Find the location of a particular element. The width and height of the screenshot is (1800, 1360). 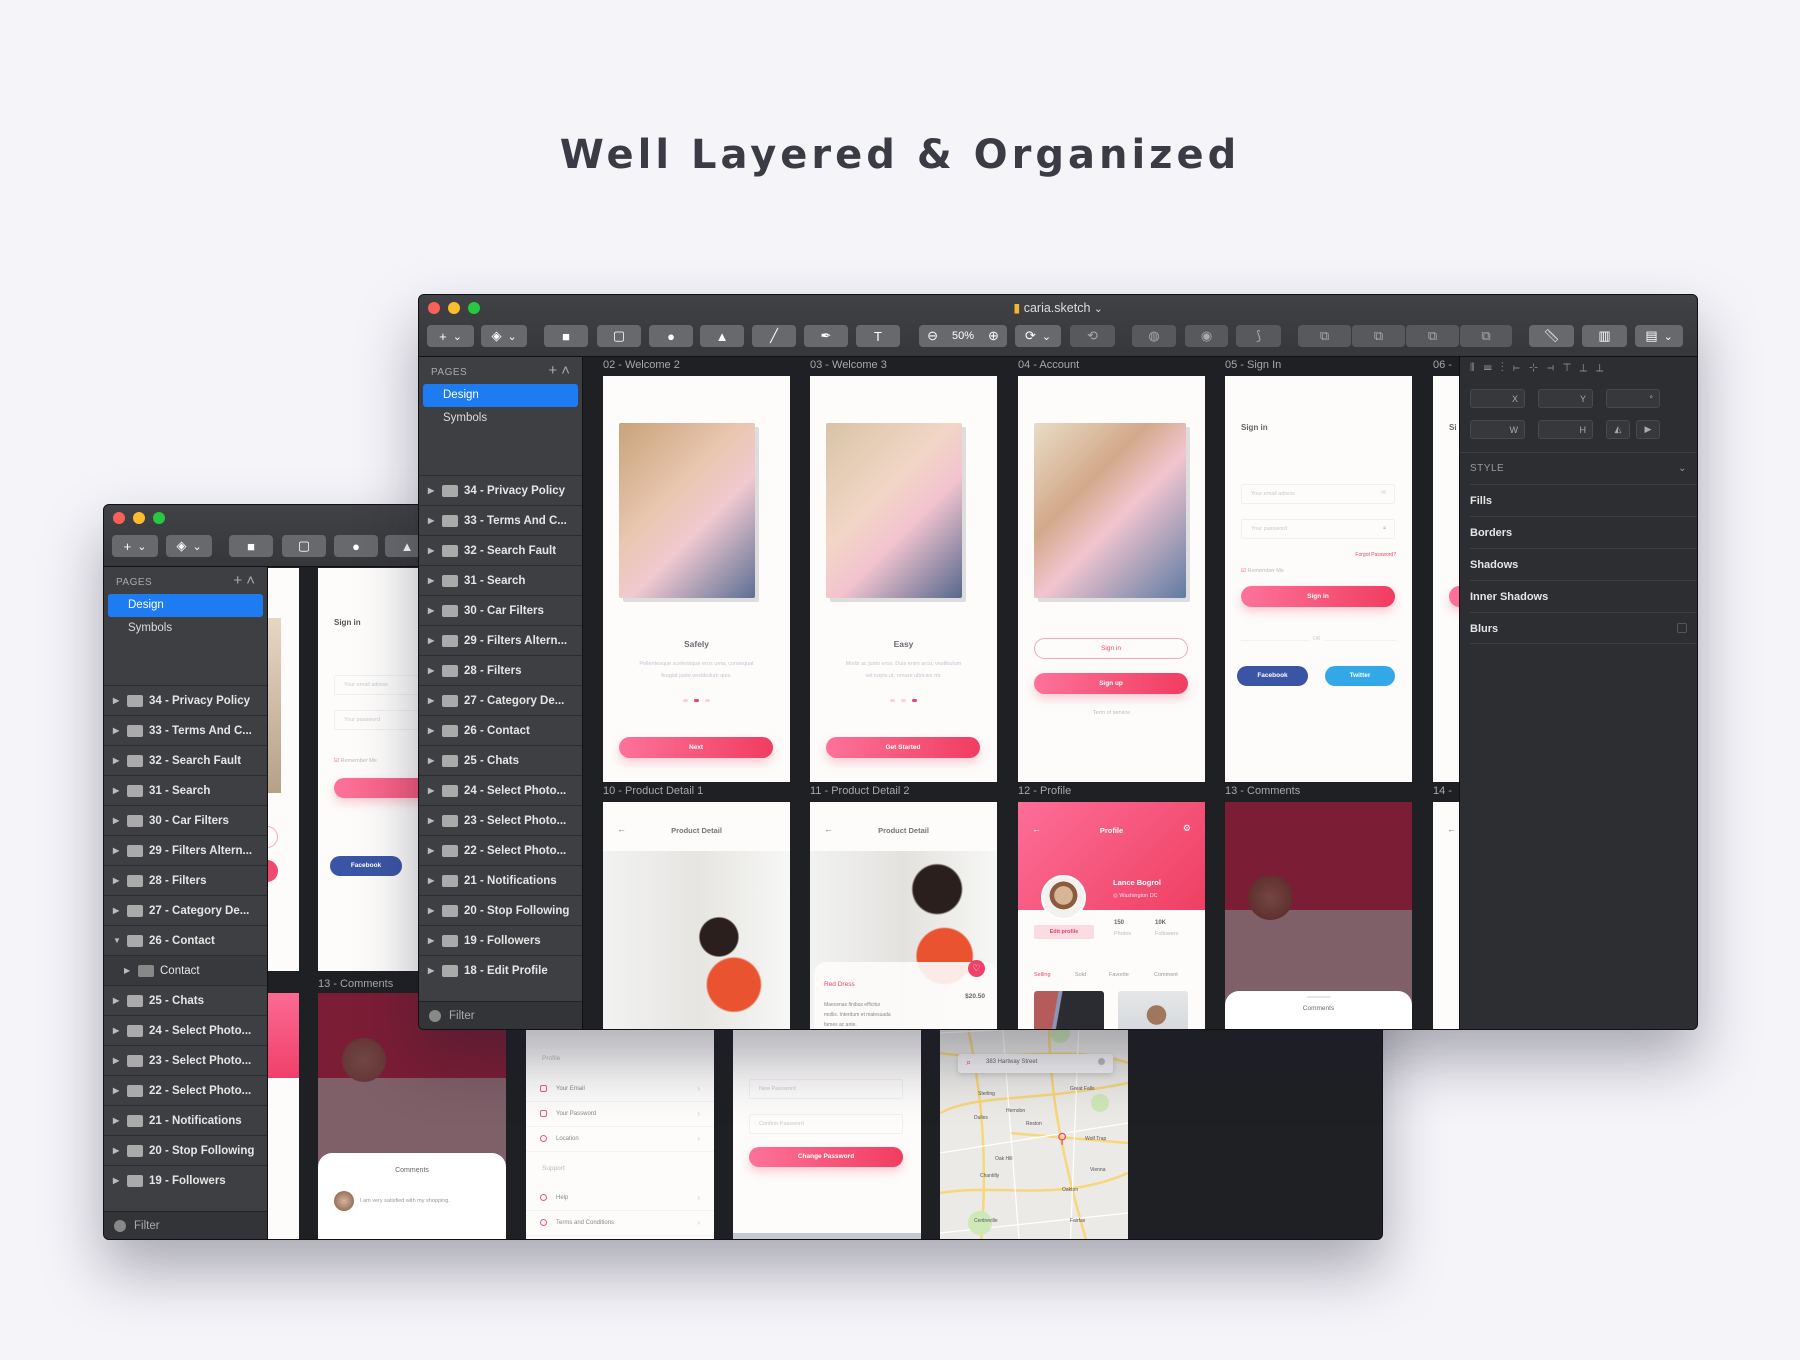

rotate-button: ⟳ ⌄ is located at coordinates (1038, 336).